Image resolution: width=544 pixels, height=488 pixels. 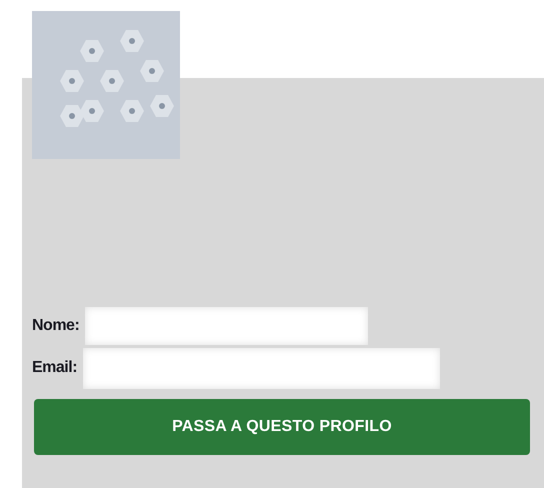 What do you see at coordinates (56, 326) in the screenshot?
I see `field-label: Nome:` at bounding box center [56, 326].